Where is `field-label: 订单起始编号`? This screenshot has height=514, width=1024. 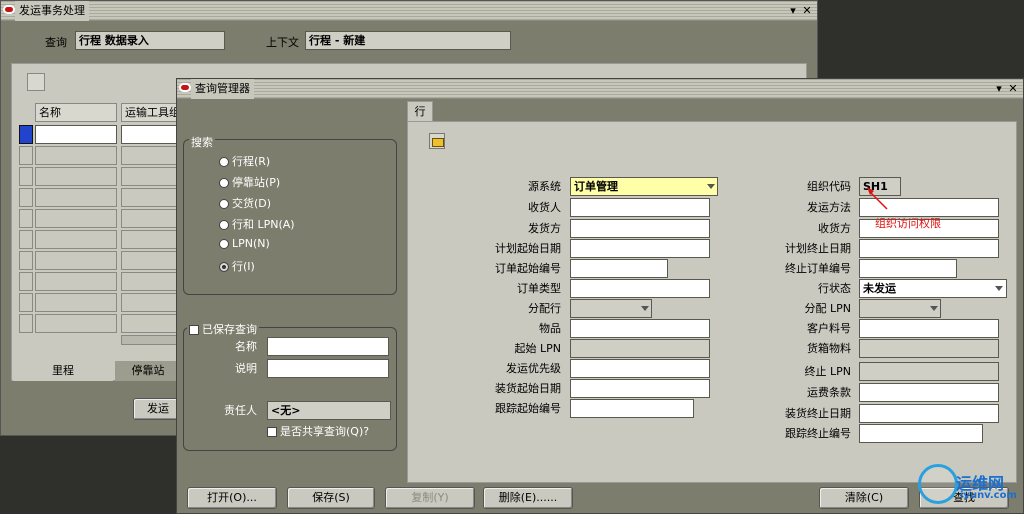 field-label: 订单起始编号 is located at coordinates (528, 268).